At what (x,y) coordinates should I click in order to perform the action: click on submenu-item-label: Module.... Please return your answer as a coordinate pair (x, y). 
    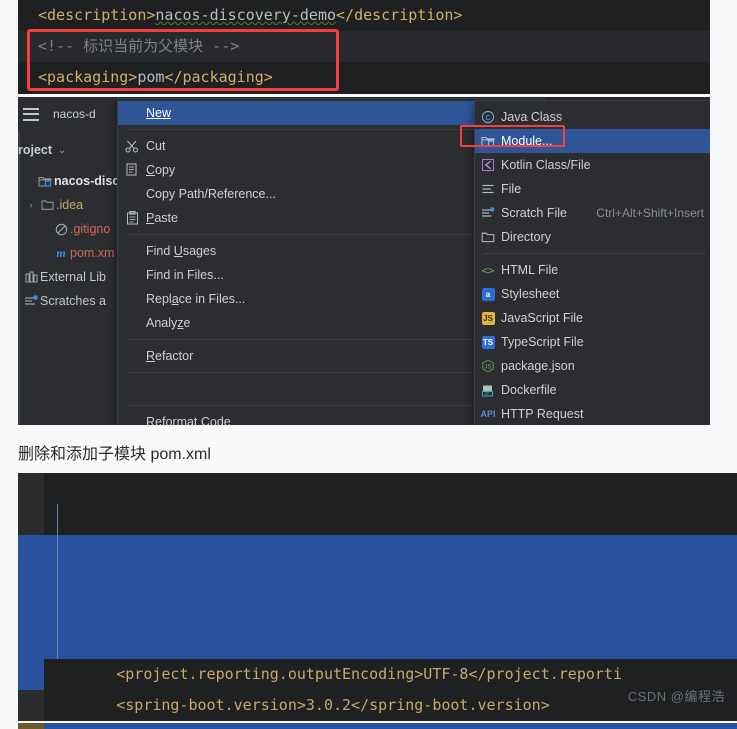
    Looking at the image, I should click on (527, 141).